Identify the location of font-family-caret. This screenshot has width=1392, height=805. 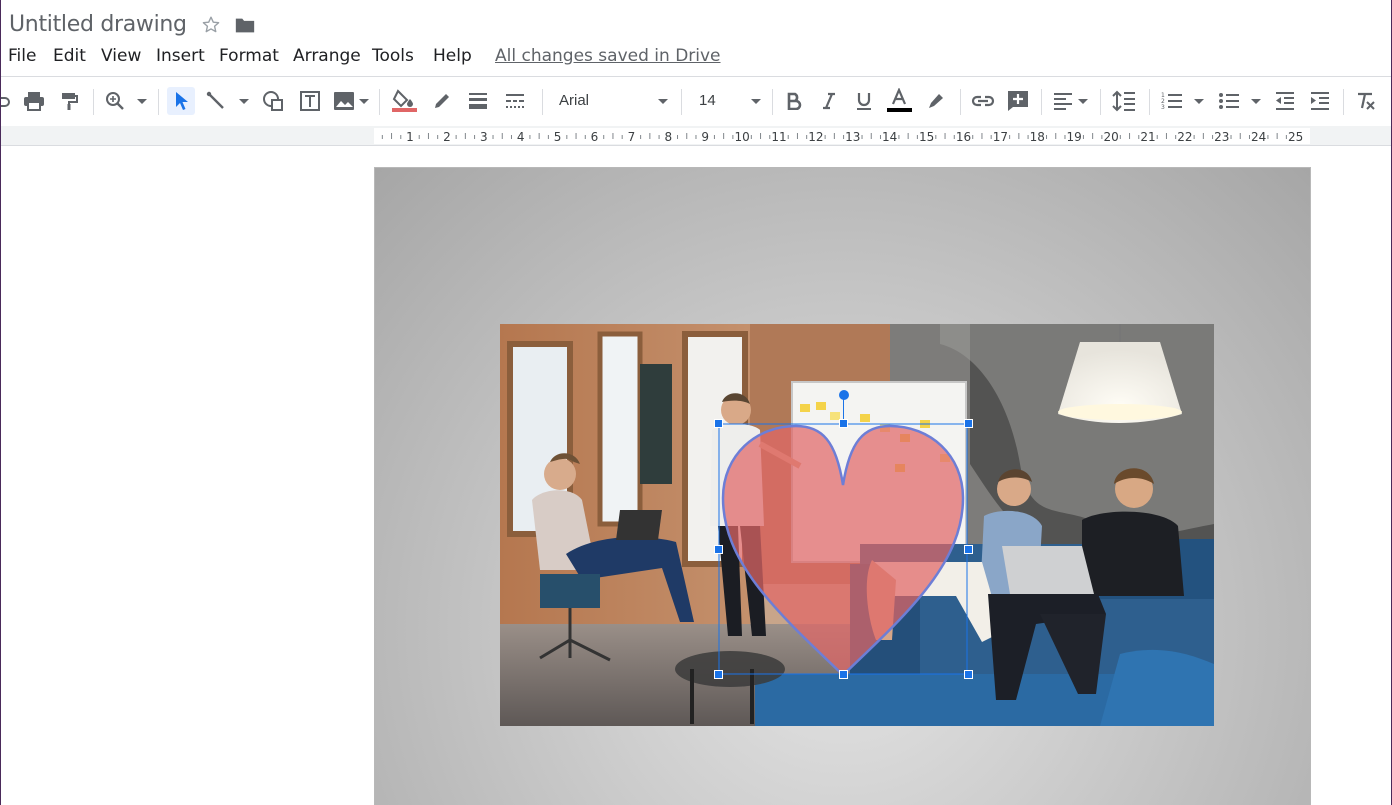
(663, 101).